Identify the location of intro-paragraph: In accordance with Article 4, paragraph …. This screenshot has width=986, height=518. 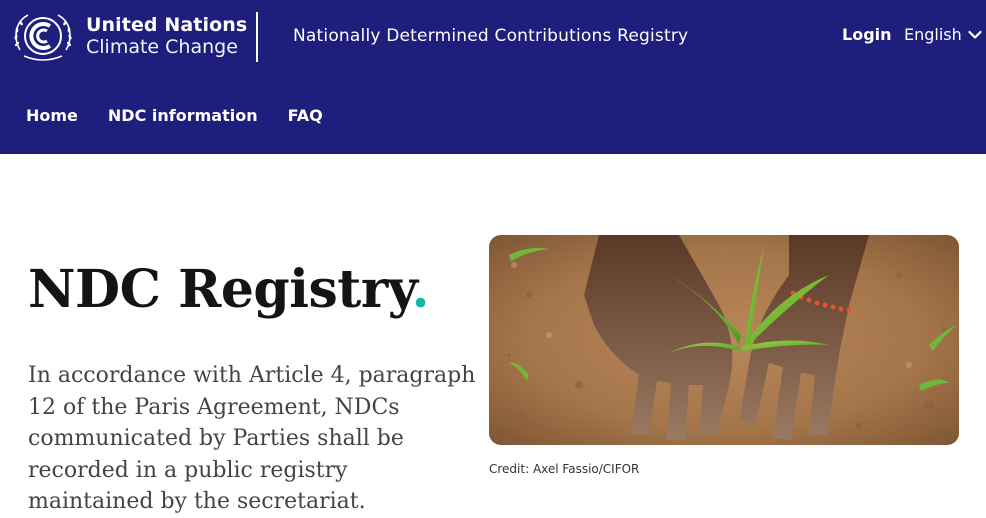
(252, 438).